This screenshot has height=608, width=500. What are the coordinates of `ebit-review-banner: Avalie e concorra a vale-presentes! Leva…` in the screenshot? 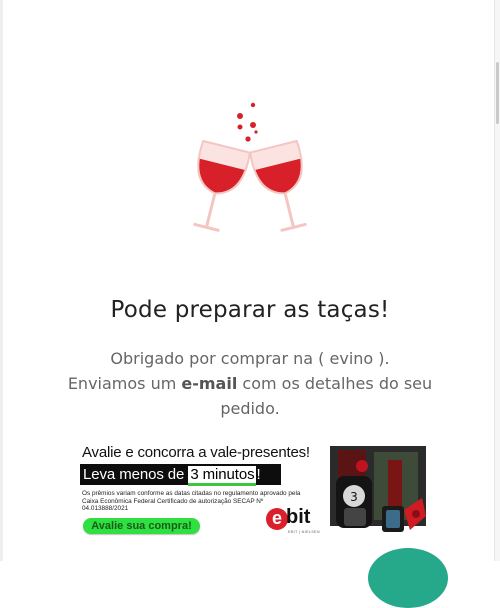 It's located at (255, 491).